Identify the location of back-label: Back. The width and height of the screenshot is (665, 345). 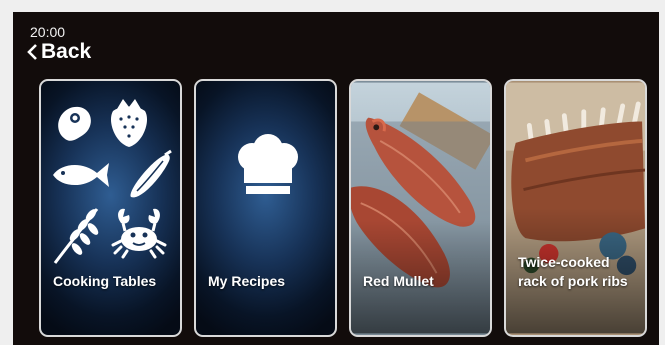
(66, 51).